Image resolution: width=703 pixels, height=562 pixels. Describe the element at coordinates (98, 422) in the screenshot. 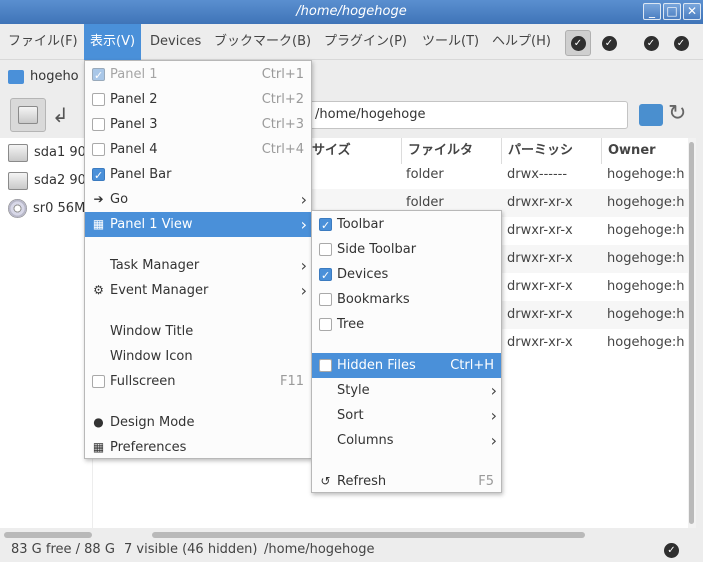

I see `speech-bubble-icon: ●` at that location.